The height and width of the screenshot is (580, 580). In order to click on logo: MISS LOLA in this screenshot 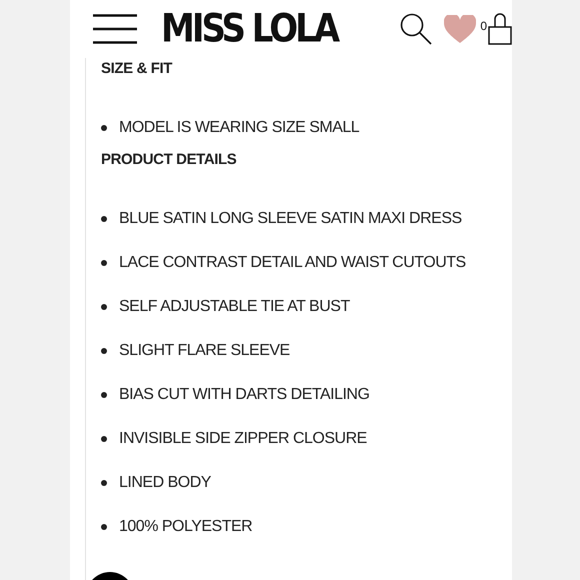, I will do `click(249, 29)`.